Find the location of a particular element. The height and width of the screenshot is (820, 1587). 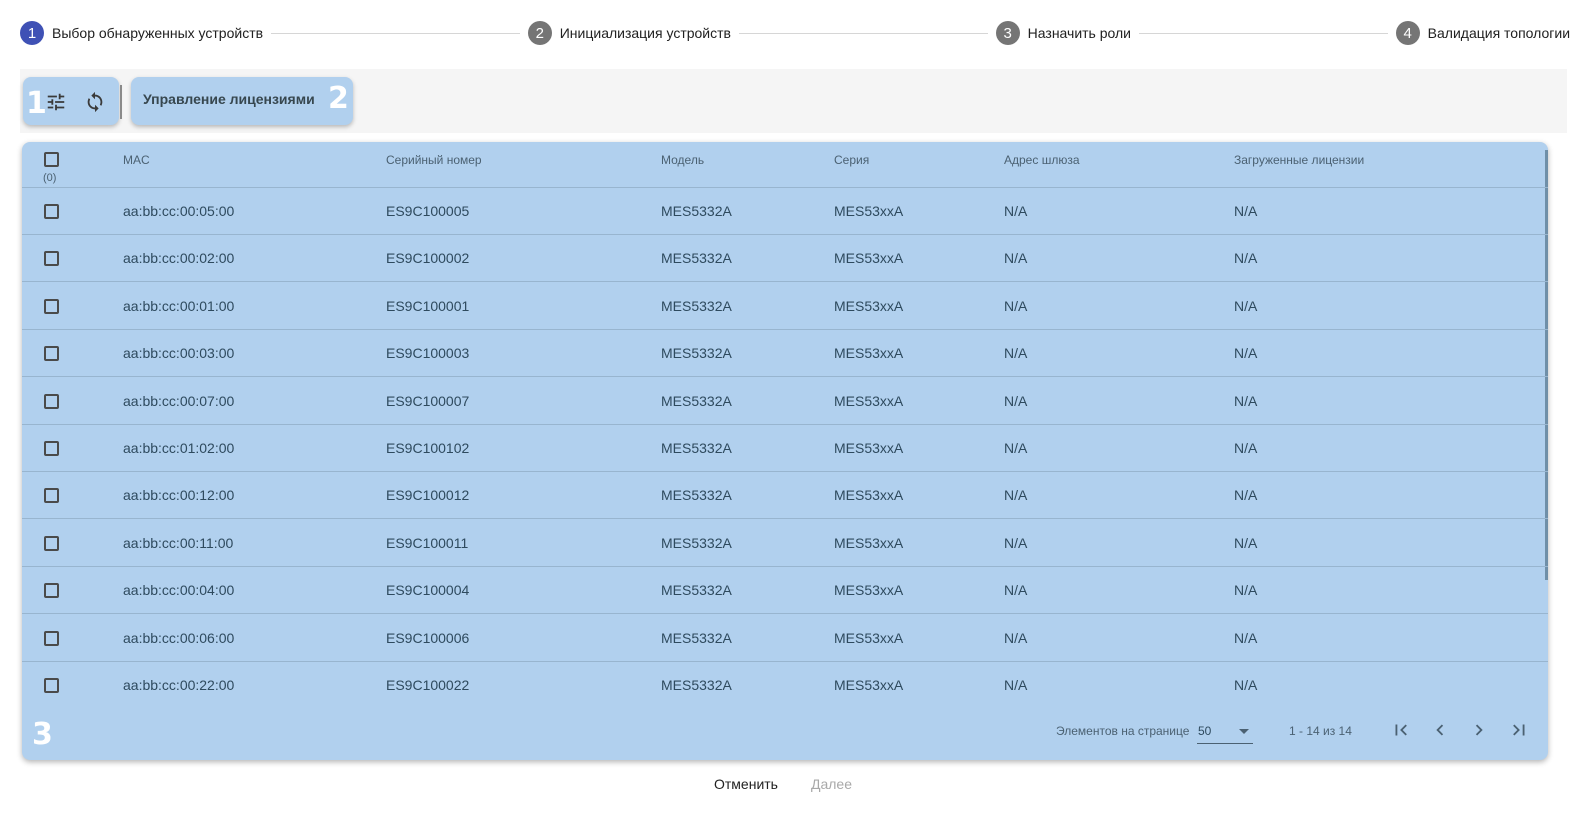

step-1-number: 1 is located at coordinates (32, 33).